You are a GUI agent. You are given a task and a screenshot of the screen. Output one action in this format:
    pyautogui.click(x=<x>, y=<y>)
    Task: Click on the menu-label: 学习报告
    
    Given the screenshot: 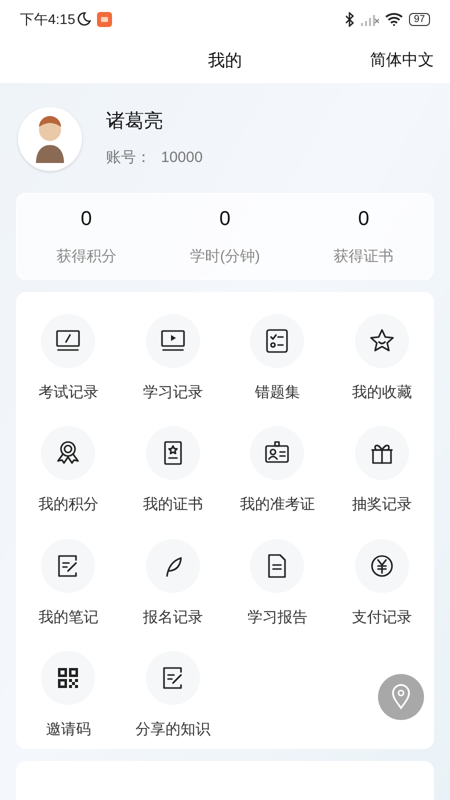 What is the action you would take?
    pyautogui.click(x=277, y=618)
    